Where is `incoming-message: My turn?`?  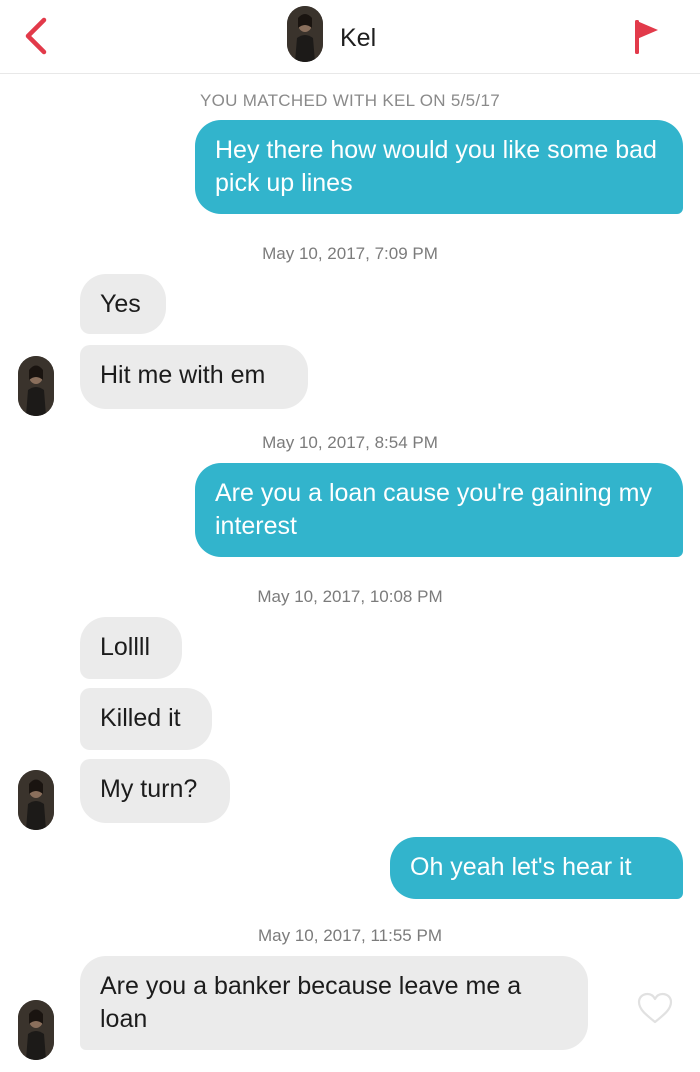 incoming-message: My turn? is located at coordinates (155, 791).